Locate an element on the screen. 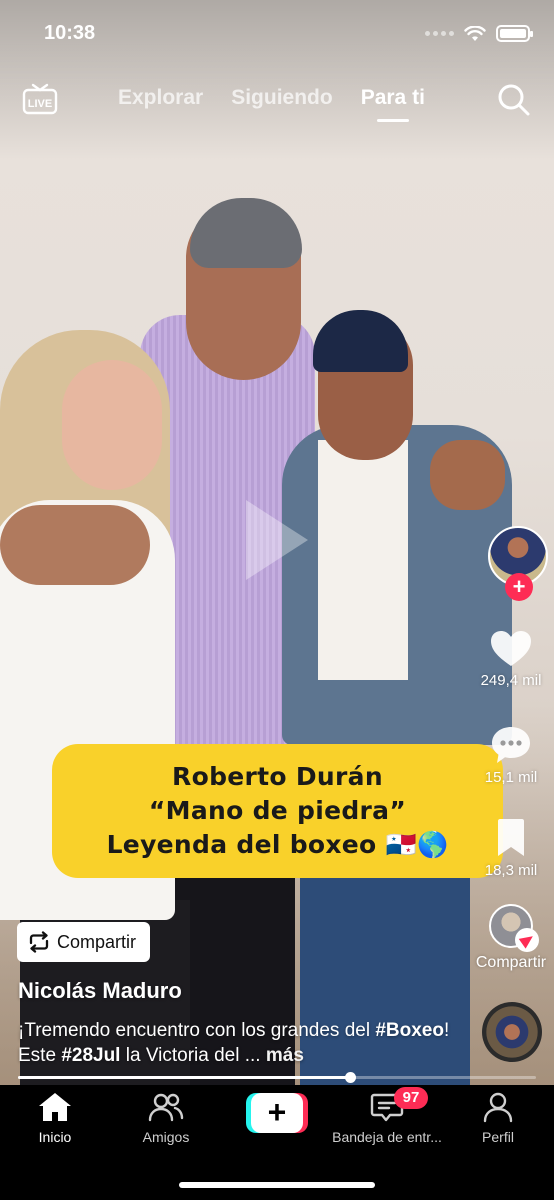 The height and width of the screenshot is (1200, 554). search-icon is located at coordinates (514, 100).